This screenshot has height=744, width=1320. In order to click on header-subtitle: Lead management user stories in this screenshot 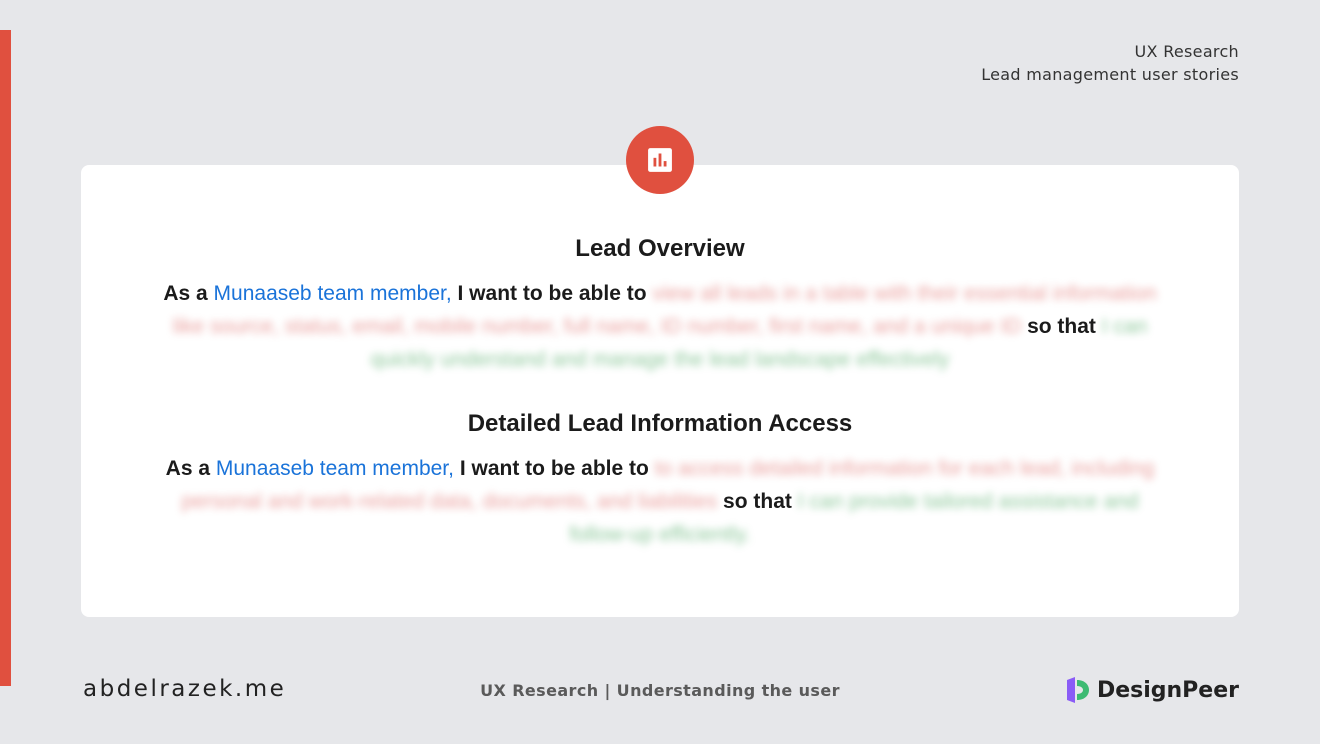, I will do `click(1110, 74)`.